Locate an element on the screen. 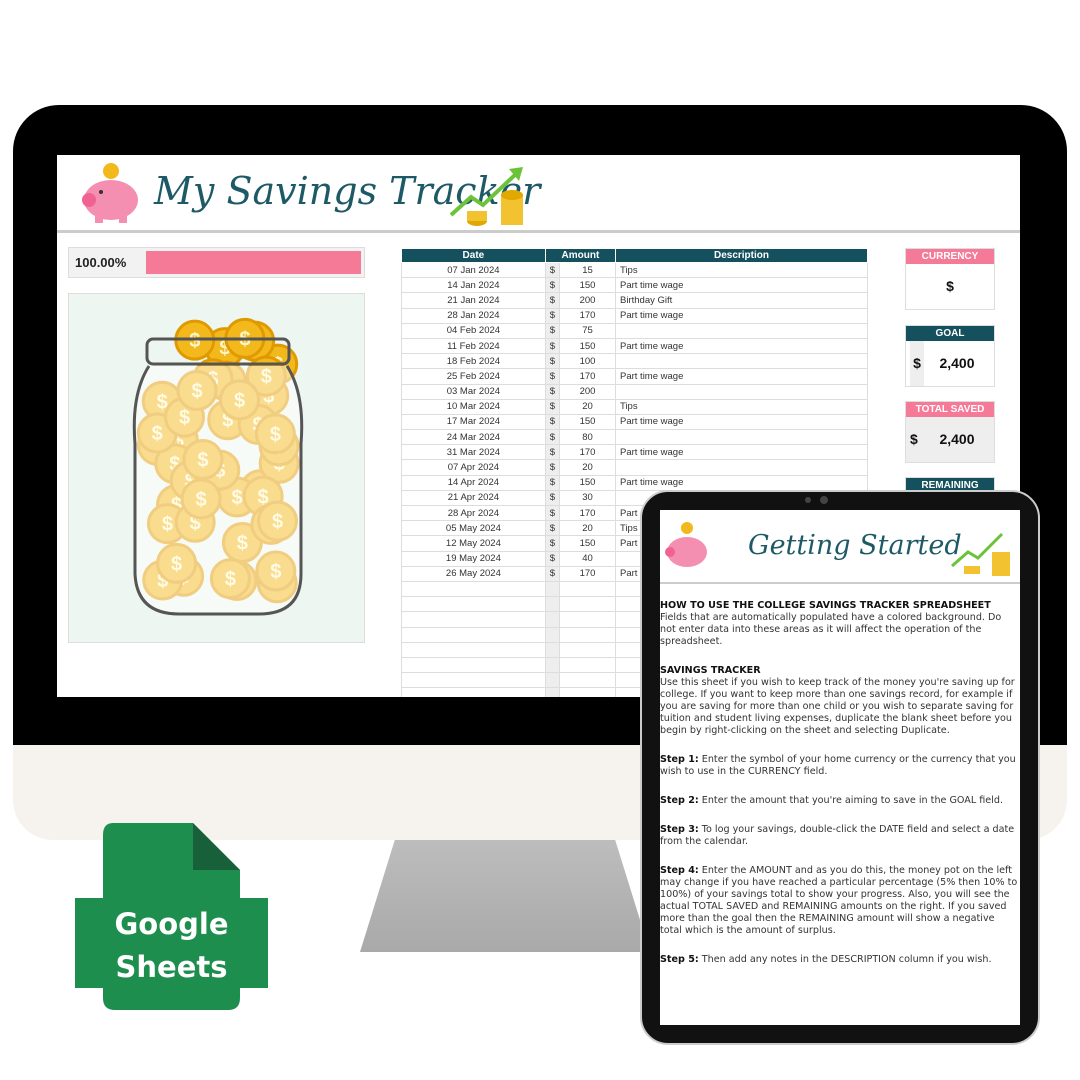  date-cell: 12 May 2024 is located at coordinates (473, 543).